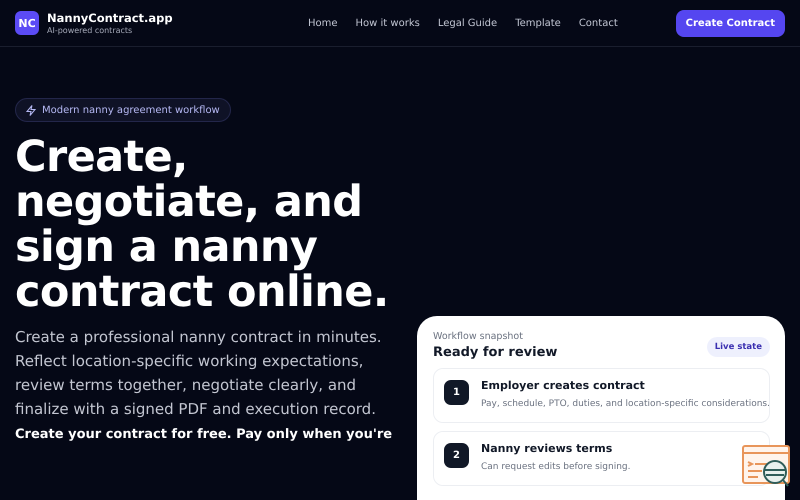 This screenshot has height=500, width=800. What do you see at coordinates (730, 23) in the screenshot?
I see `create-contract-button: Create Contract` at bounding box center [730, 23].